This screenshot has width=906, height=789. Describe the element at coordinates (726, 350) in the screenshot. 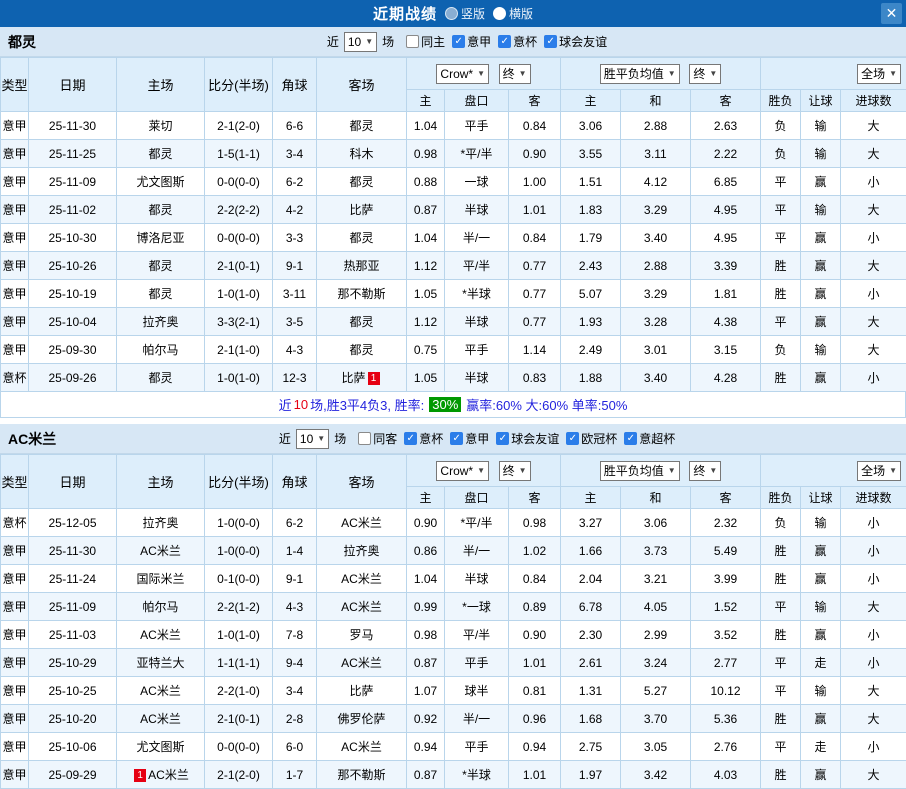

I see `avg-odds-lose: 3.15` at that location.